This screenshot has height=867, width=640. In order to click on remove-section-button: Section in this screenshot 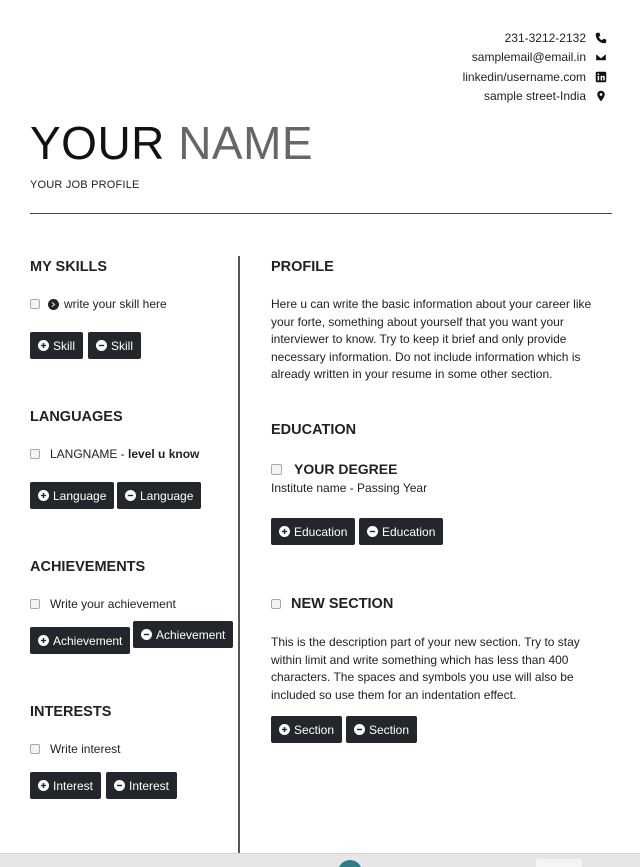, I will do `click(382, 729)`.